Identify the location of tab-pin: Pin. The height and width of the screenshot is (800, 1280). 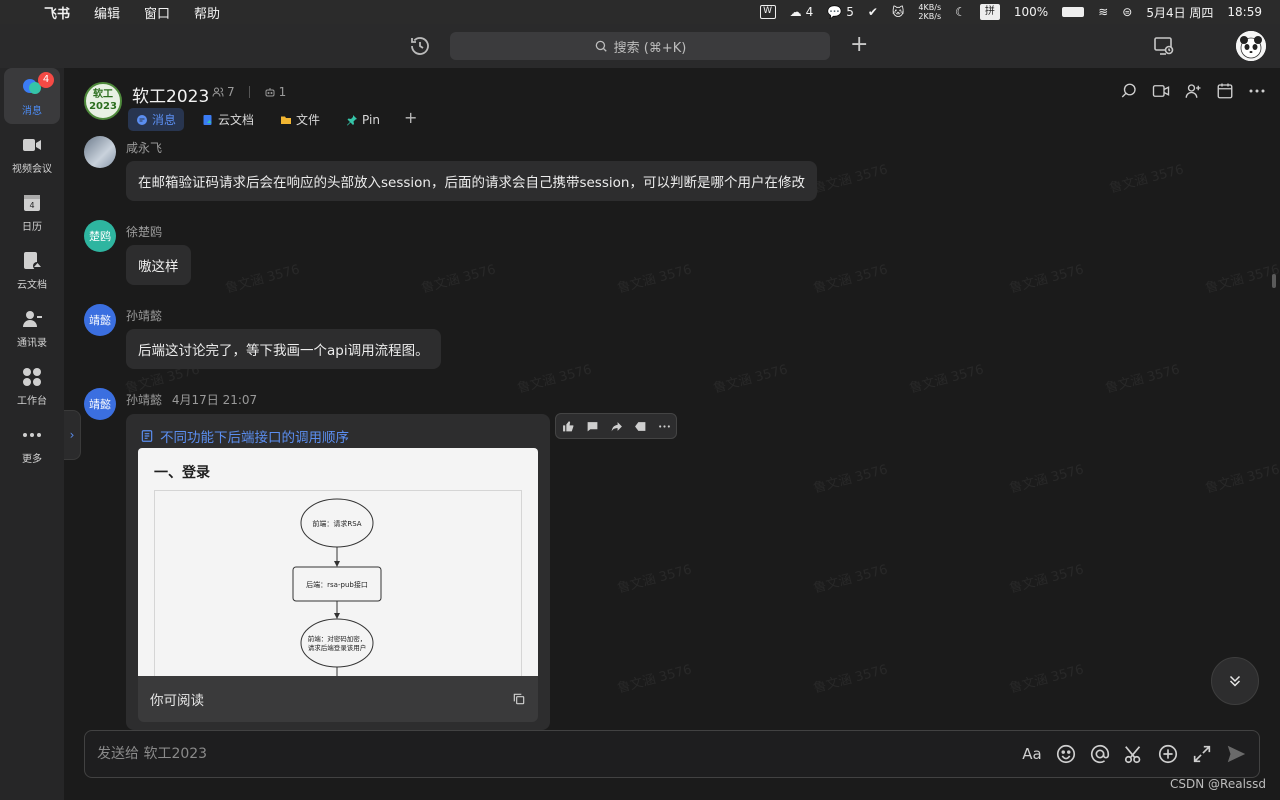
(363, 119).